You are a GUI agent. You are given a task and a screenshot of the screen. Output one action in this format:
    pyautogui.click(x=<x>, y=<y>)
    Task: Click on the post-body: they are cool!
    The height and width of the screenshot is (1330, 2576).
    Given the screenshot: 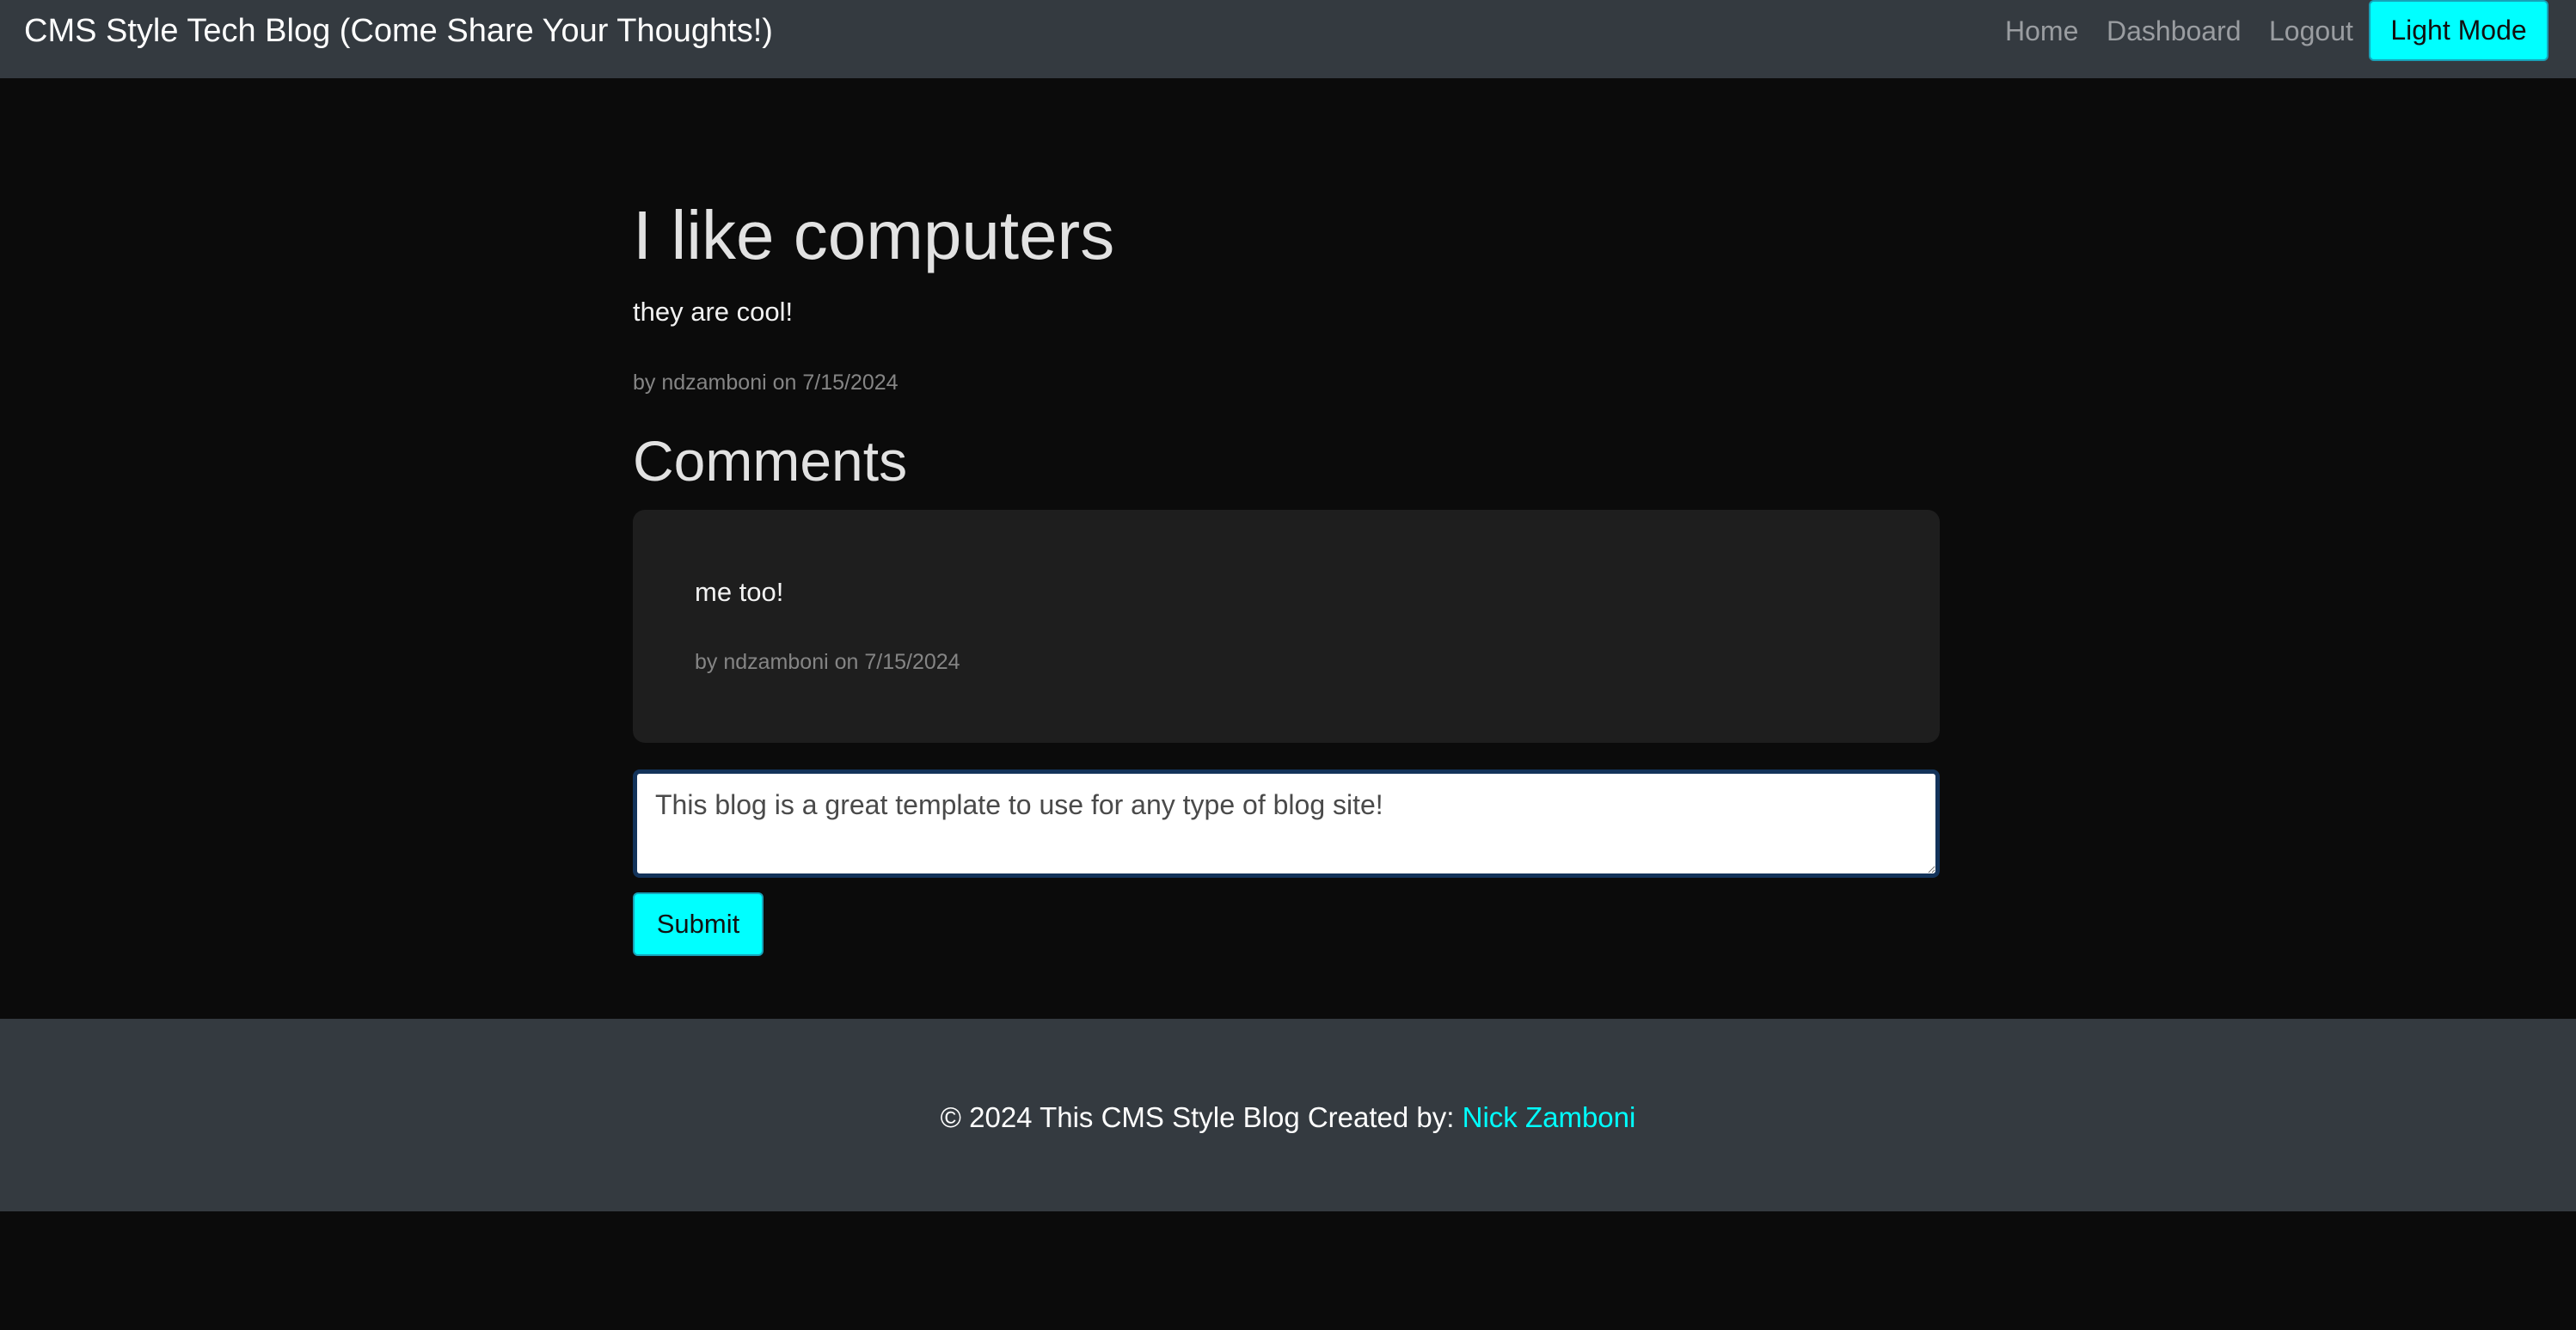 What is the action you would take?
    pyautogui.click(x=713, y=312)
    